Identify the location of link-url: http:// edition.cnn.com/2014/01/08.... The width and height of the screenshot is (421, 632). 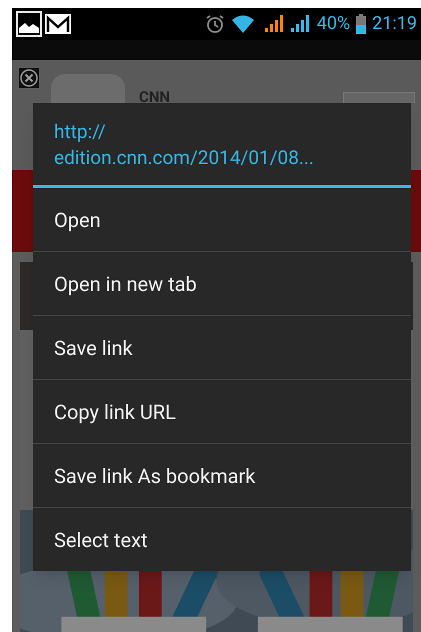
(184, 145).